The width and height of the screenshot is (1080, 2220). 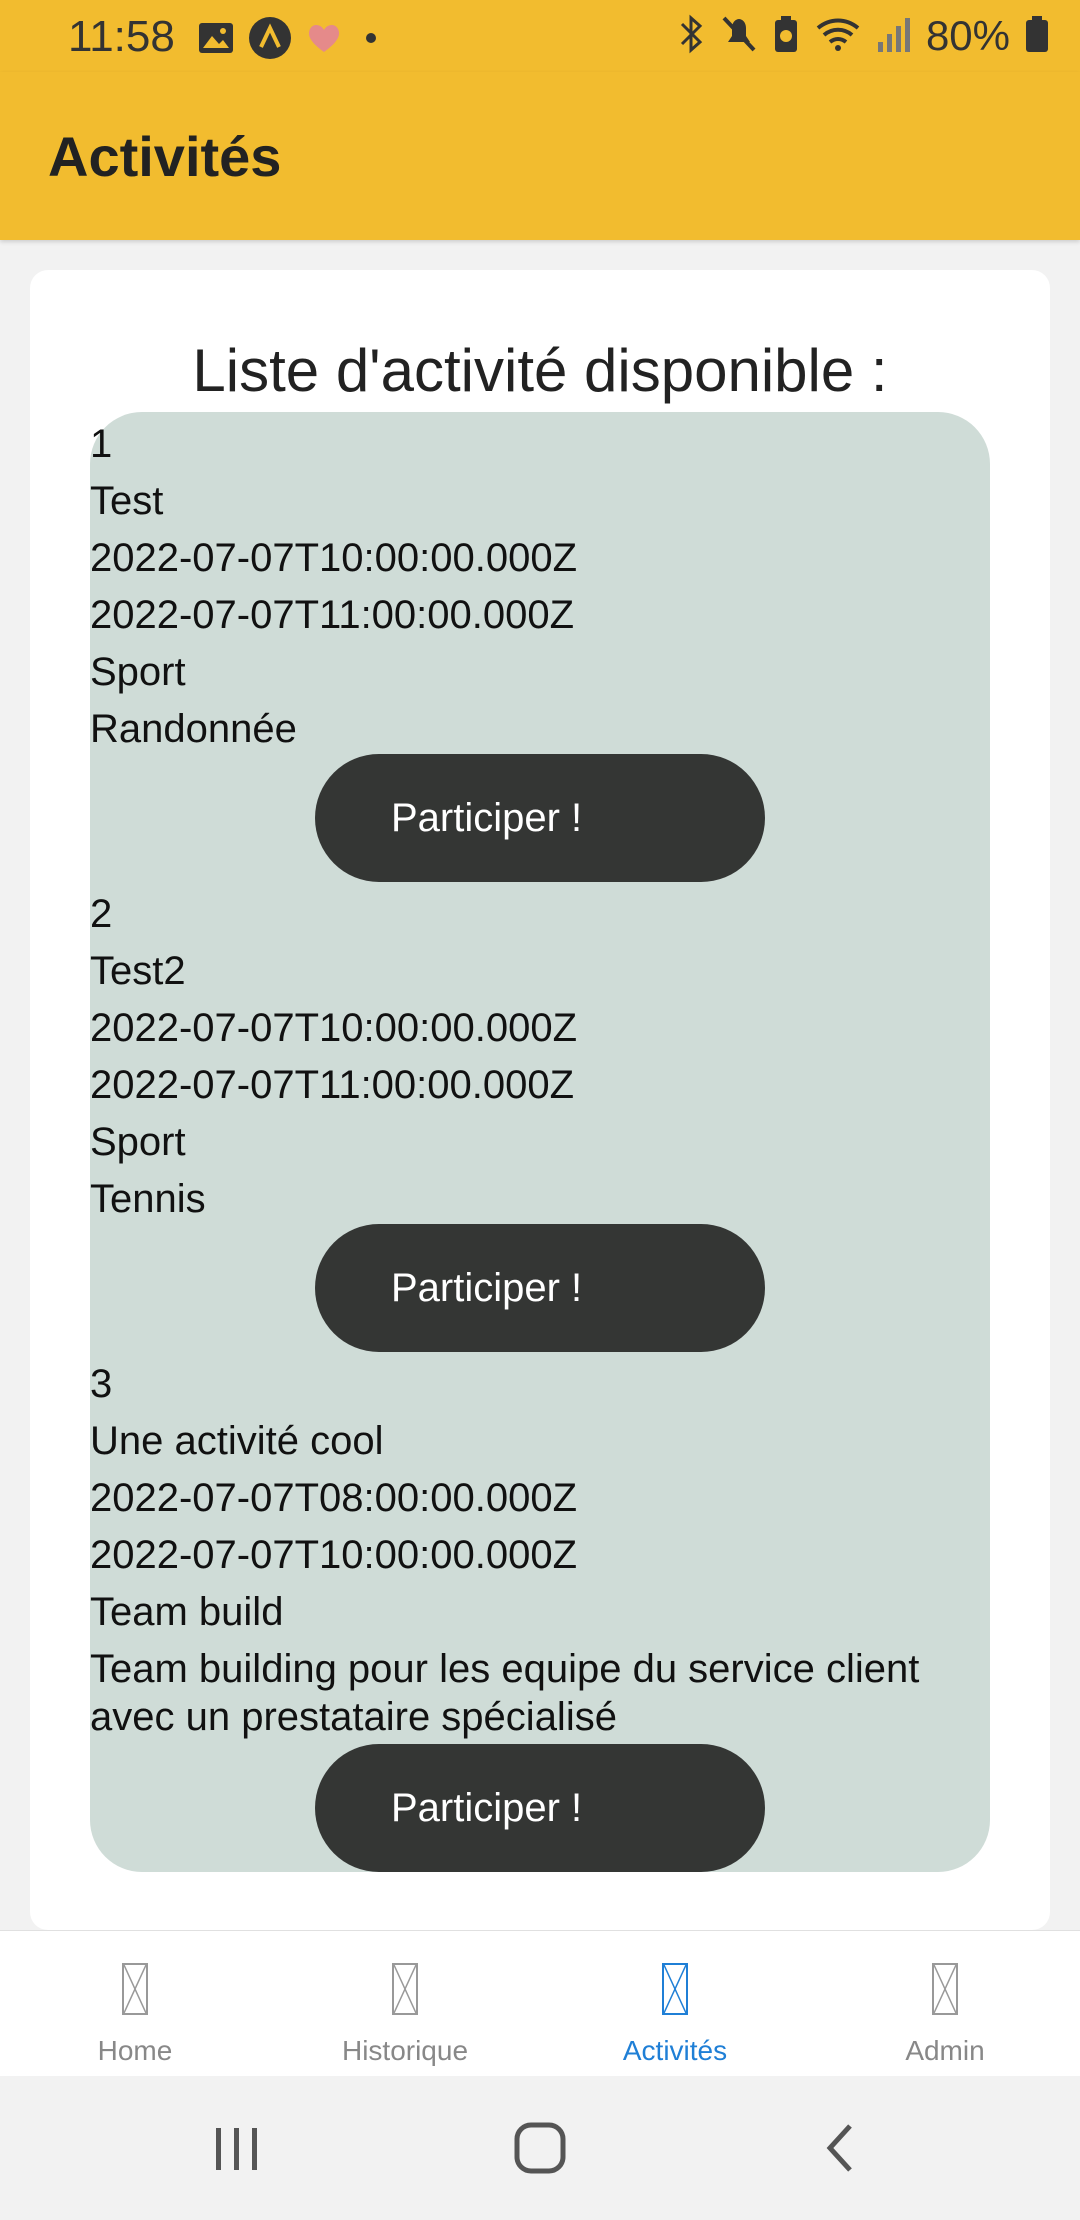 What do you see at coordinates (945, 1989) in the screenshot?
I see `admin-icon` at bounding box center [945, 1989].